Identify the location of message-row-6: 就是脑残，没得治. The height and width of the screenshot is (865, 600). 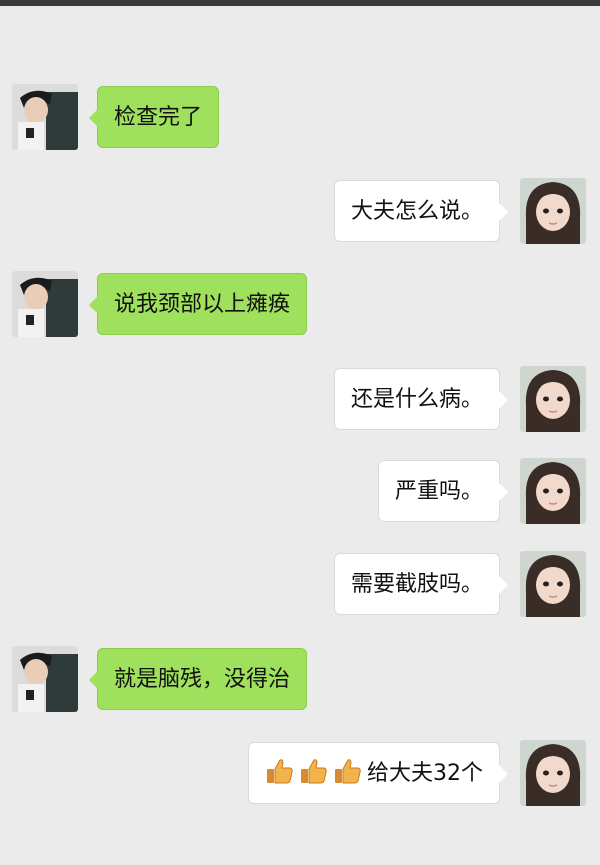
(300, 679).